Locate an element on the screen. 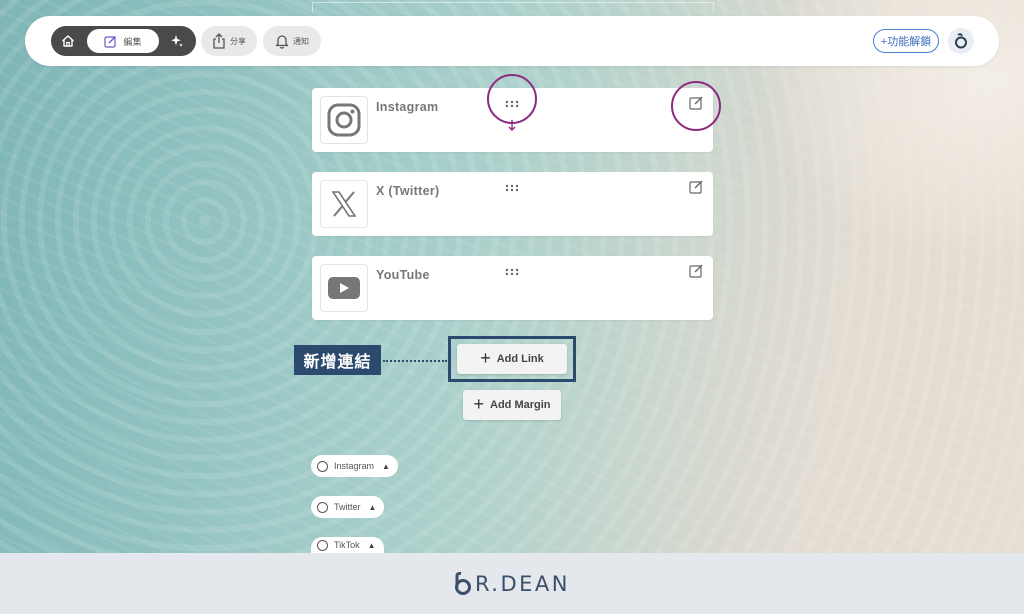  dr-dean-logo-icon is located at coordinates (462, 583).